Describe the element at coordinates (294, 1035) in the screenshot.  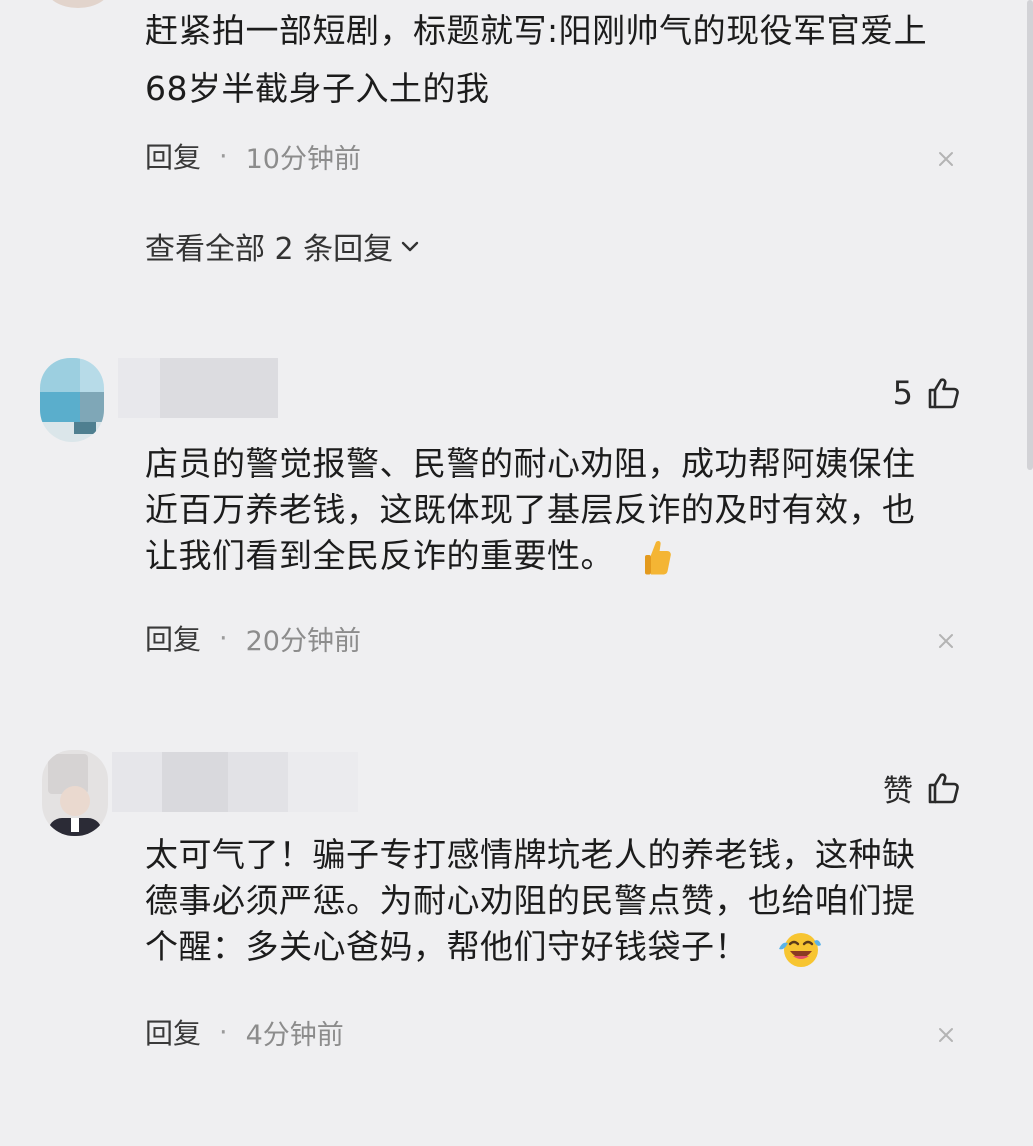
I see `comment-timestamp: 4分钟前` at that location.